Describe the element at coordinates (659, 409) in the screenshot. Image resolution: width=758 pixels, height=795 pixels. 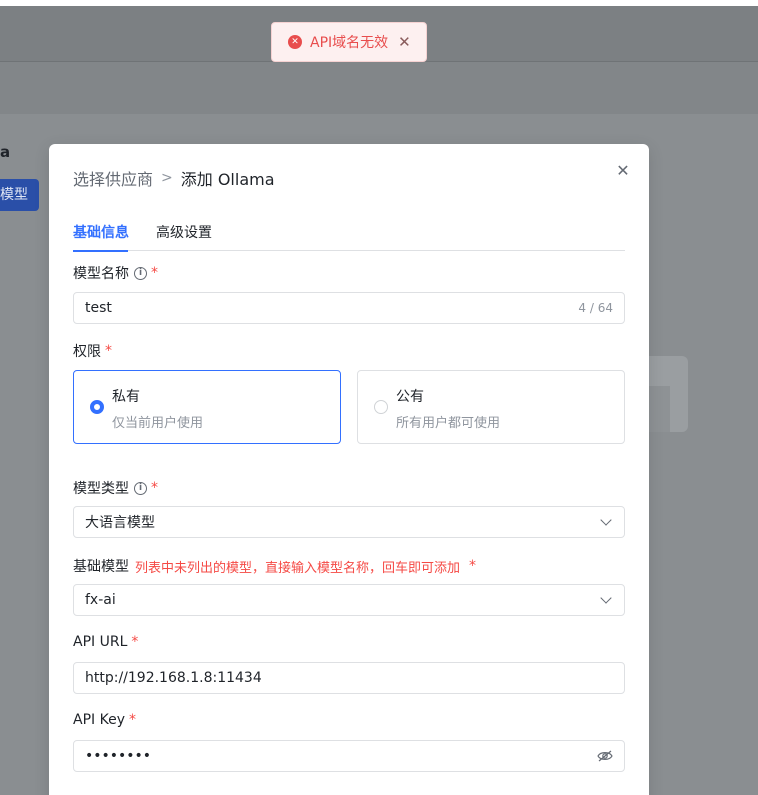
I see `background-card-detail` at that location.